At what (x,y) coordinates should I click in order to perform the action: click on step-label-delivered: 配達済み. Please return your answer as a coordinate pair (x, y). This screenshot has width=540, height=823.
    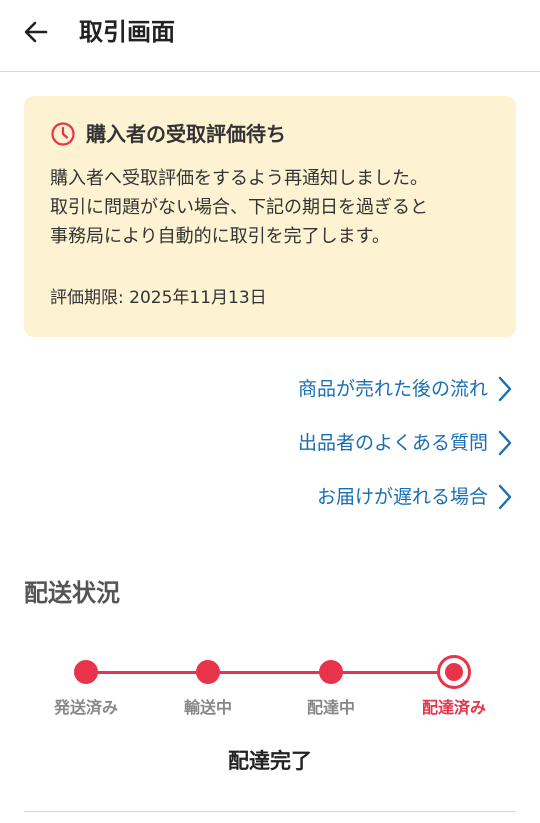
    Looking at the image, I should click on (453, 707).